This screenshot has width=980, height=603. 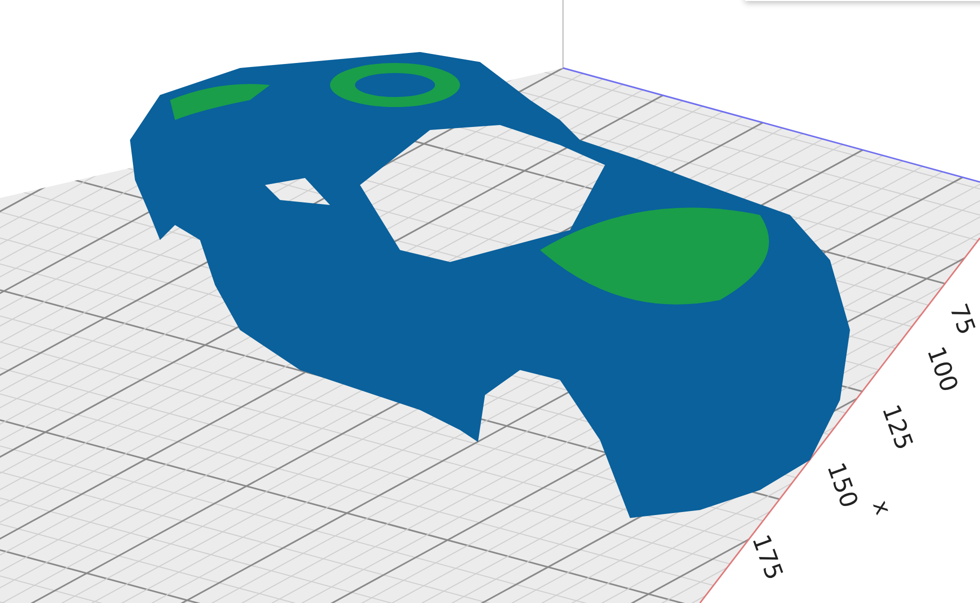 What do you see at coordinates (897, 427) in the screenshot?
I see `axis-tick-label: 125` at bounding box center [897, 427].